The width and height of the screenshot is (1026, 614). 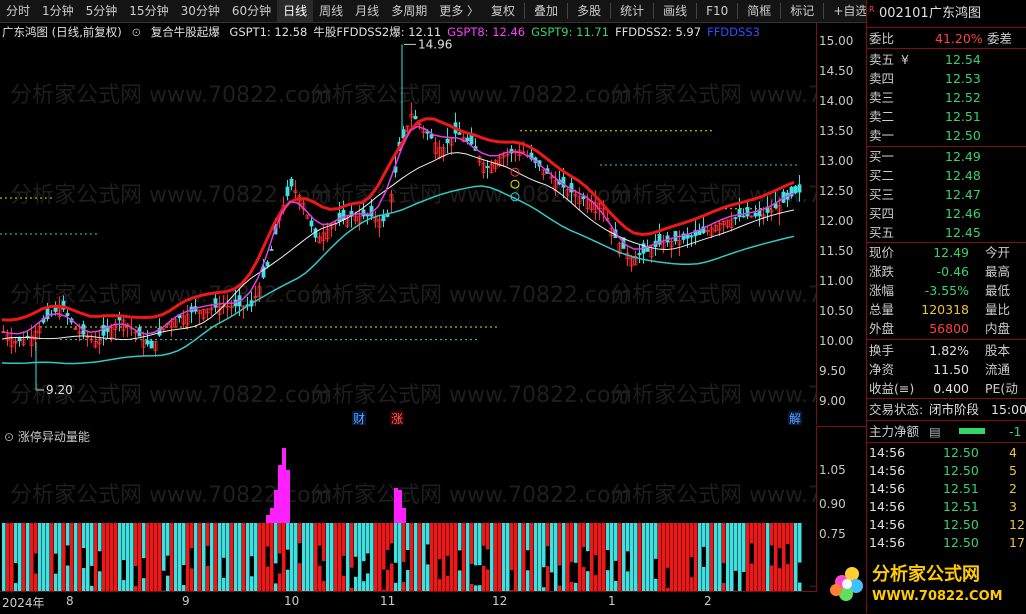 What do you see at coordinates (935, 431) in the screenshot?
I see `flow-menu-icon: ▤` at bounding box center [935, 431].